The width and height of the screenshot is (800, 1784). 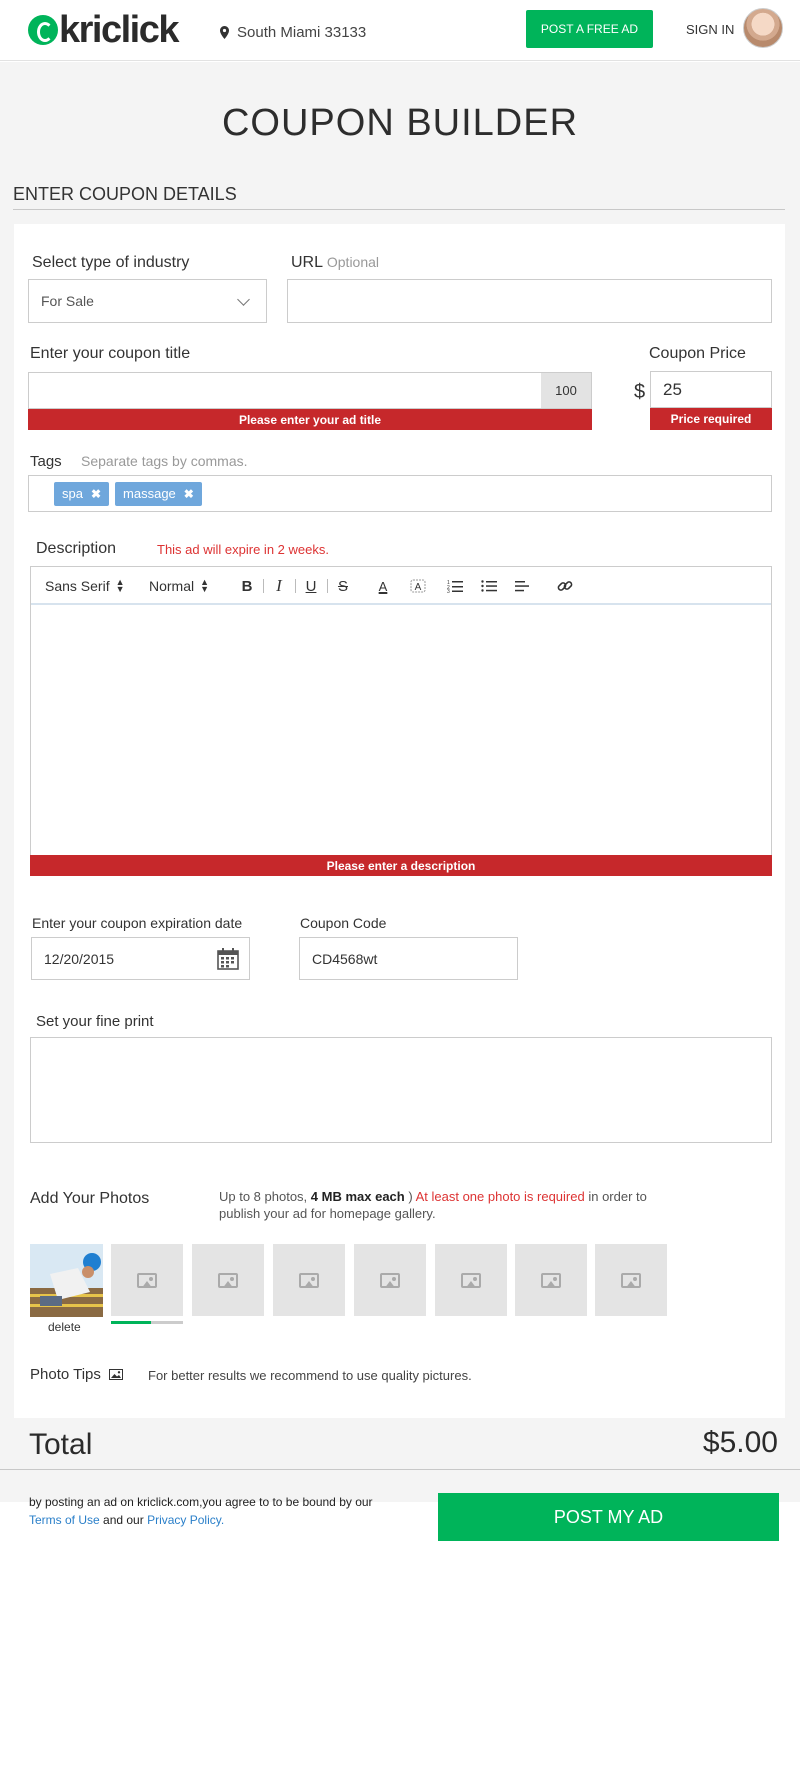 I want to click on photos-info-required: At least one photo is required, so click(x=500, y=1196).